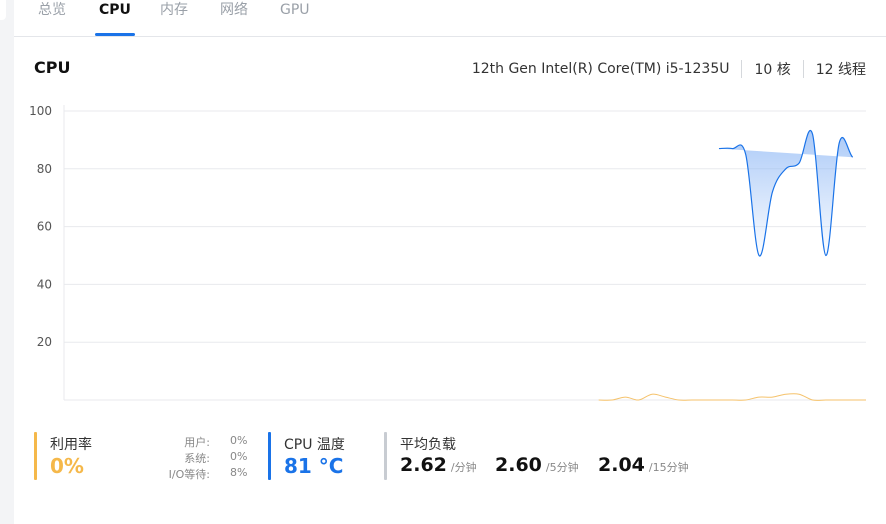 Image resolution: width=886 pixels, height=524 pixels. I want to click on load-1min-value: 2.62, so click(423, 465).